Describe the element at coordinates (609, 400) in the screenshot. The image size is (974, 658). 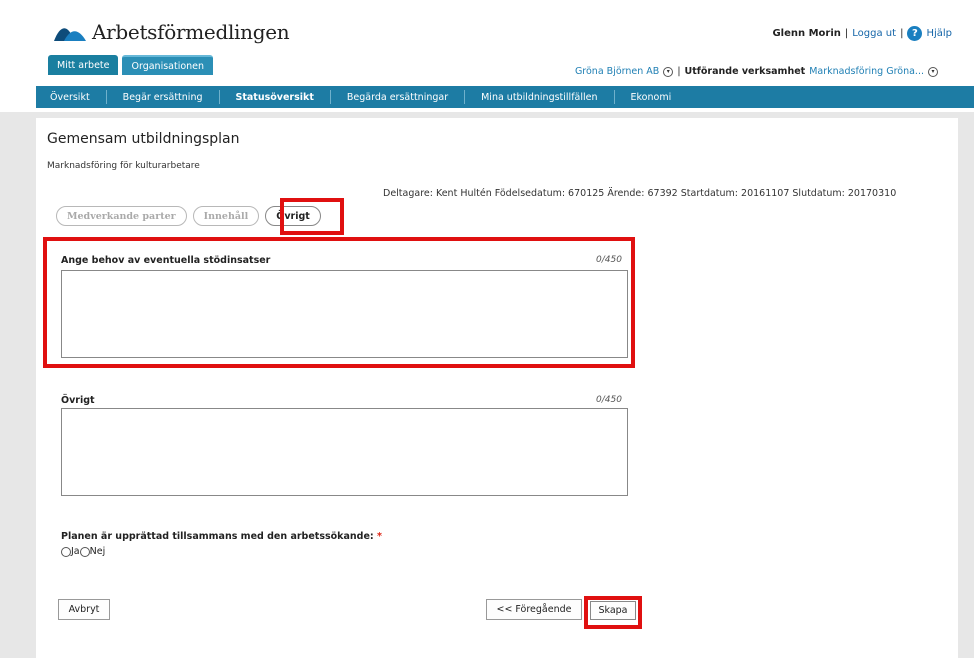
I see `ovrigt-counter: 0/450` at that location.